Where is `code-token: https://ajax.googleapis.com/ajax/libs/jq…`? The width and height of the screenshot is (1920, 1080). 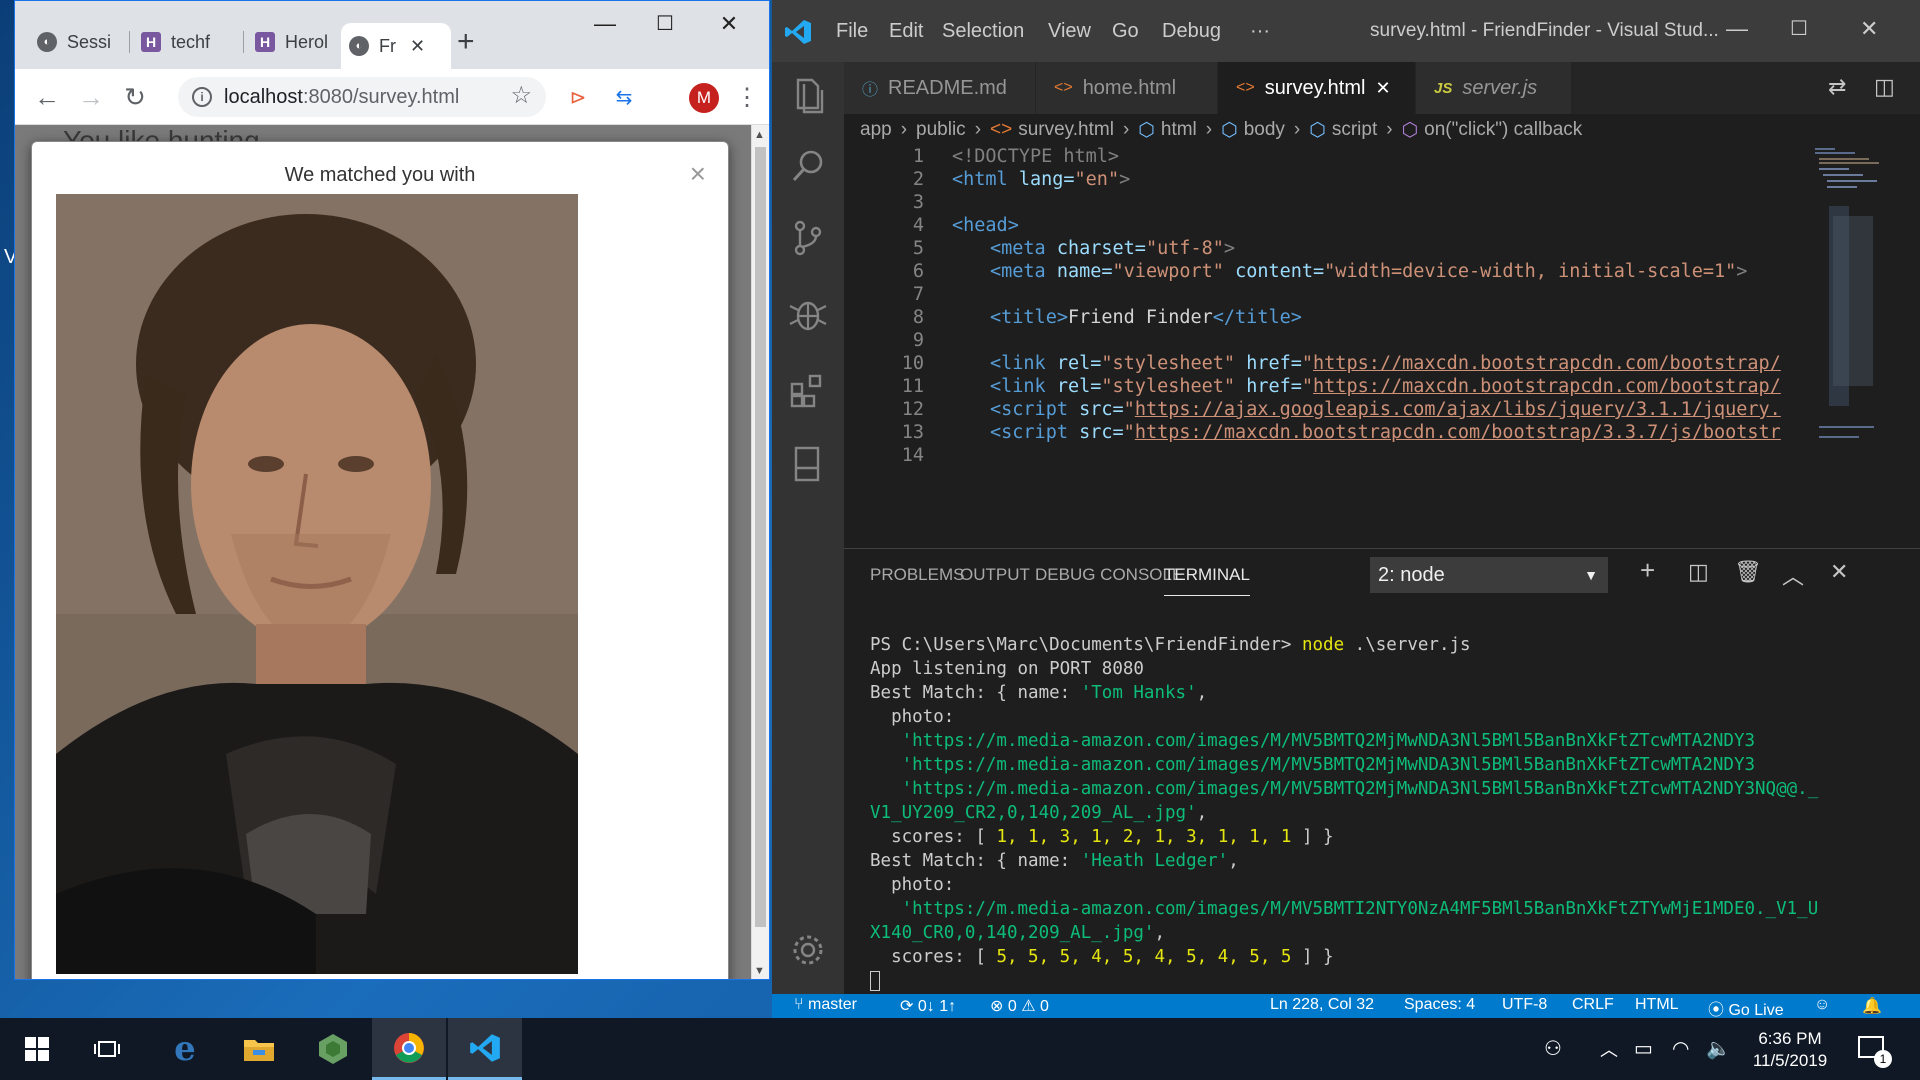
code-token: https://ajax.googleapis.com/ajax/libs/jq… is located at coordinates (1458, 409).